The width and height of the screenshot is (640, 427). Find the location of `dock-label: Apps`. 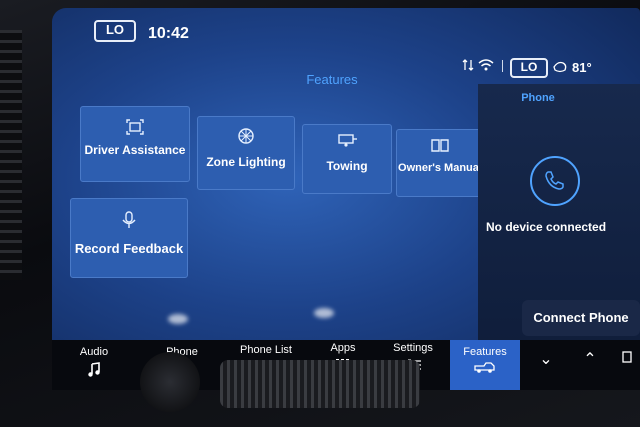

dock-label: Apps is located at coordinates (343, 348).